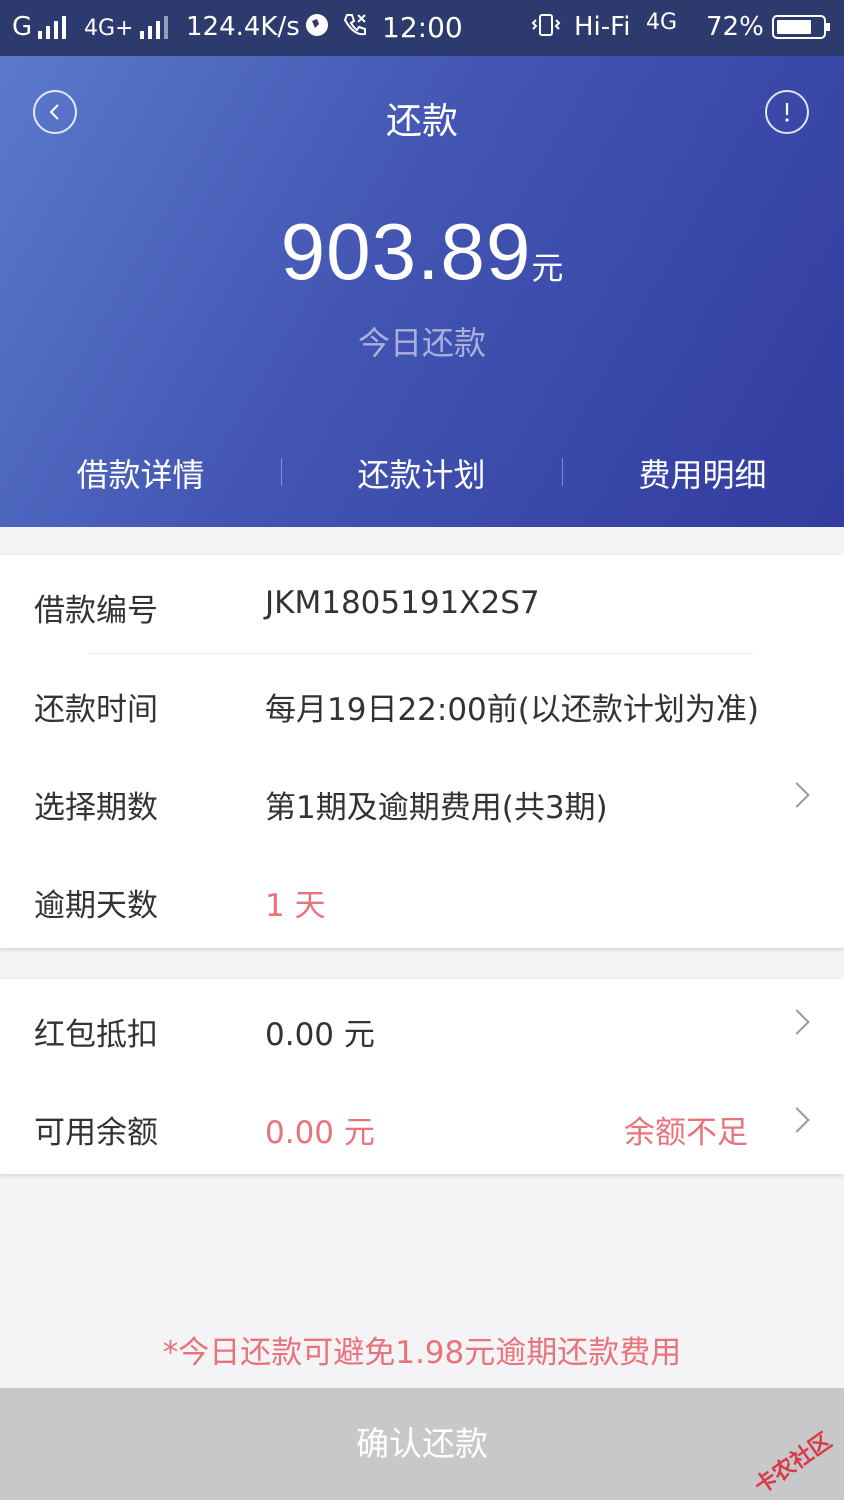 The width and height of the screenshot is (844, 1500). I want to click on loan-number-row: 借款编号 JKM1805191X2S7, so click(422, 604).